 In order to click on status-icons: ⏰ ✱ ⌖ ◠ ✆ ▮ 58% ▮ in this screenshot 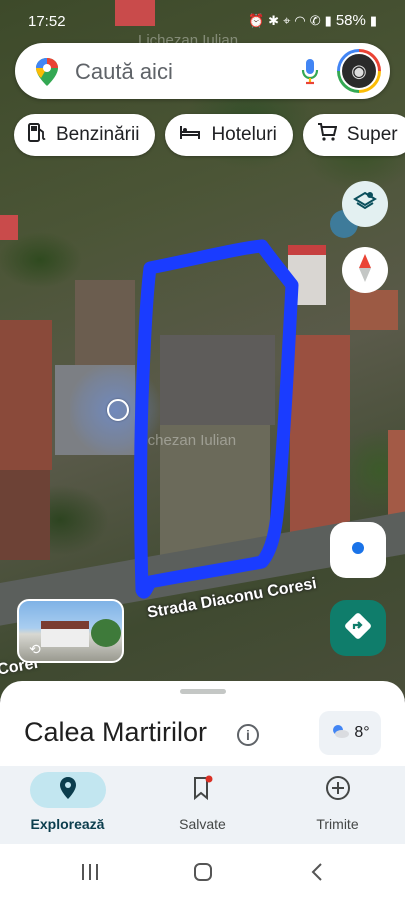, I will do `click(312, 20)`.